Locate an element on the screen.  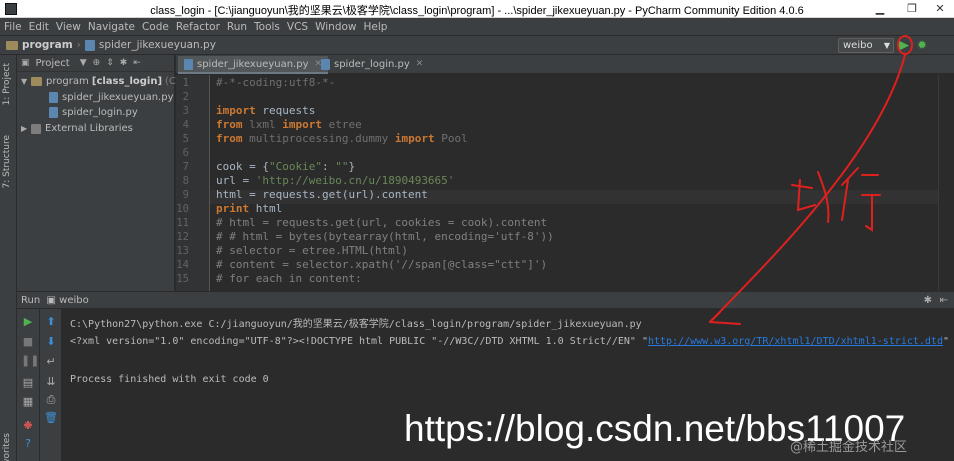
library-icon is located at coordinates (36, 128).